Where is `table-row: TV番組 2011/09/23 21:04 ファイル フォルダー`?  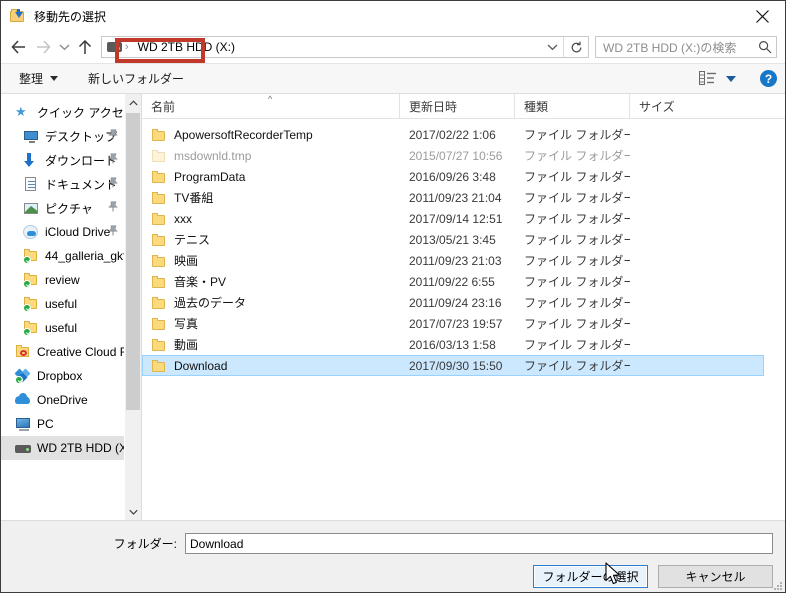 table-row: TV番組 2011/09/23 21:04 ファイル フォルダー is located at coordinates (453, 197).